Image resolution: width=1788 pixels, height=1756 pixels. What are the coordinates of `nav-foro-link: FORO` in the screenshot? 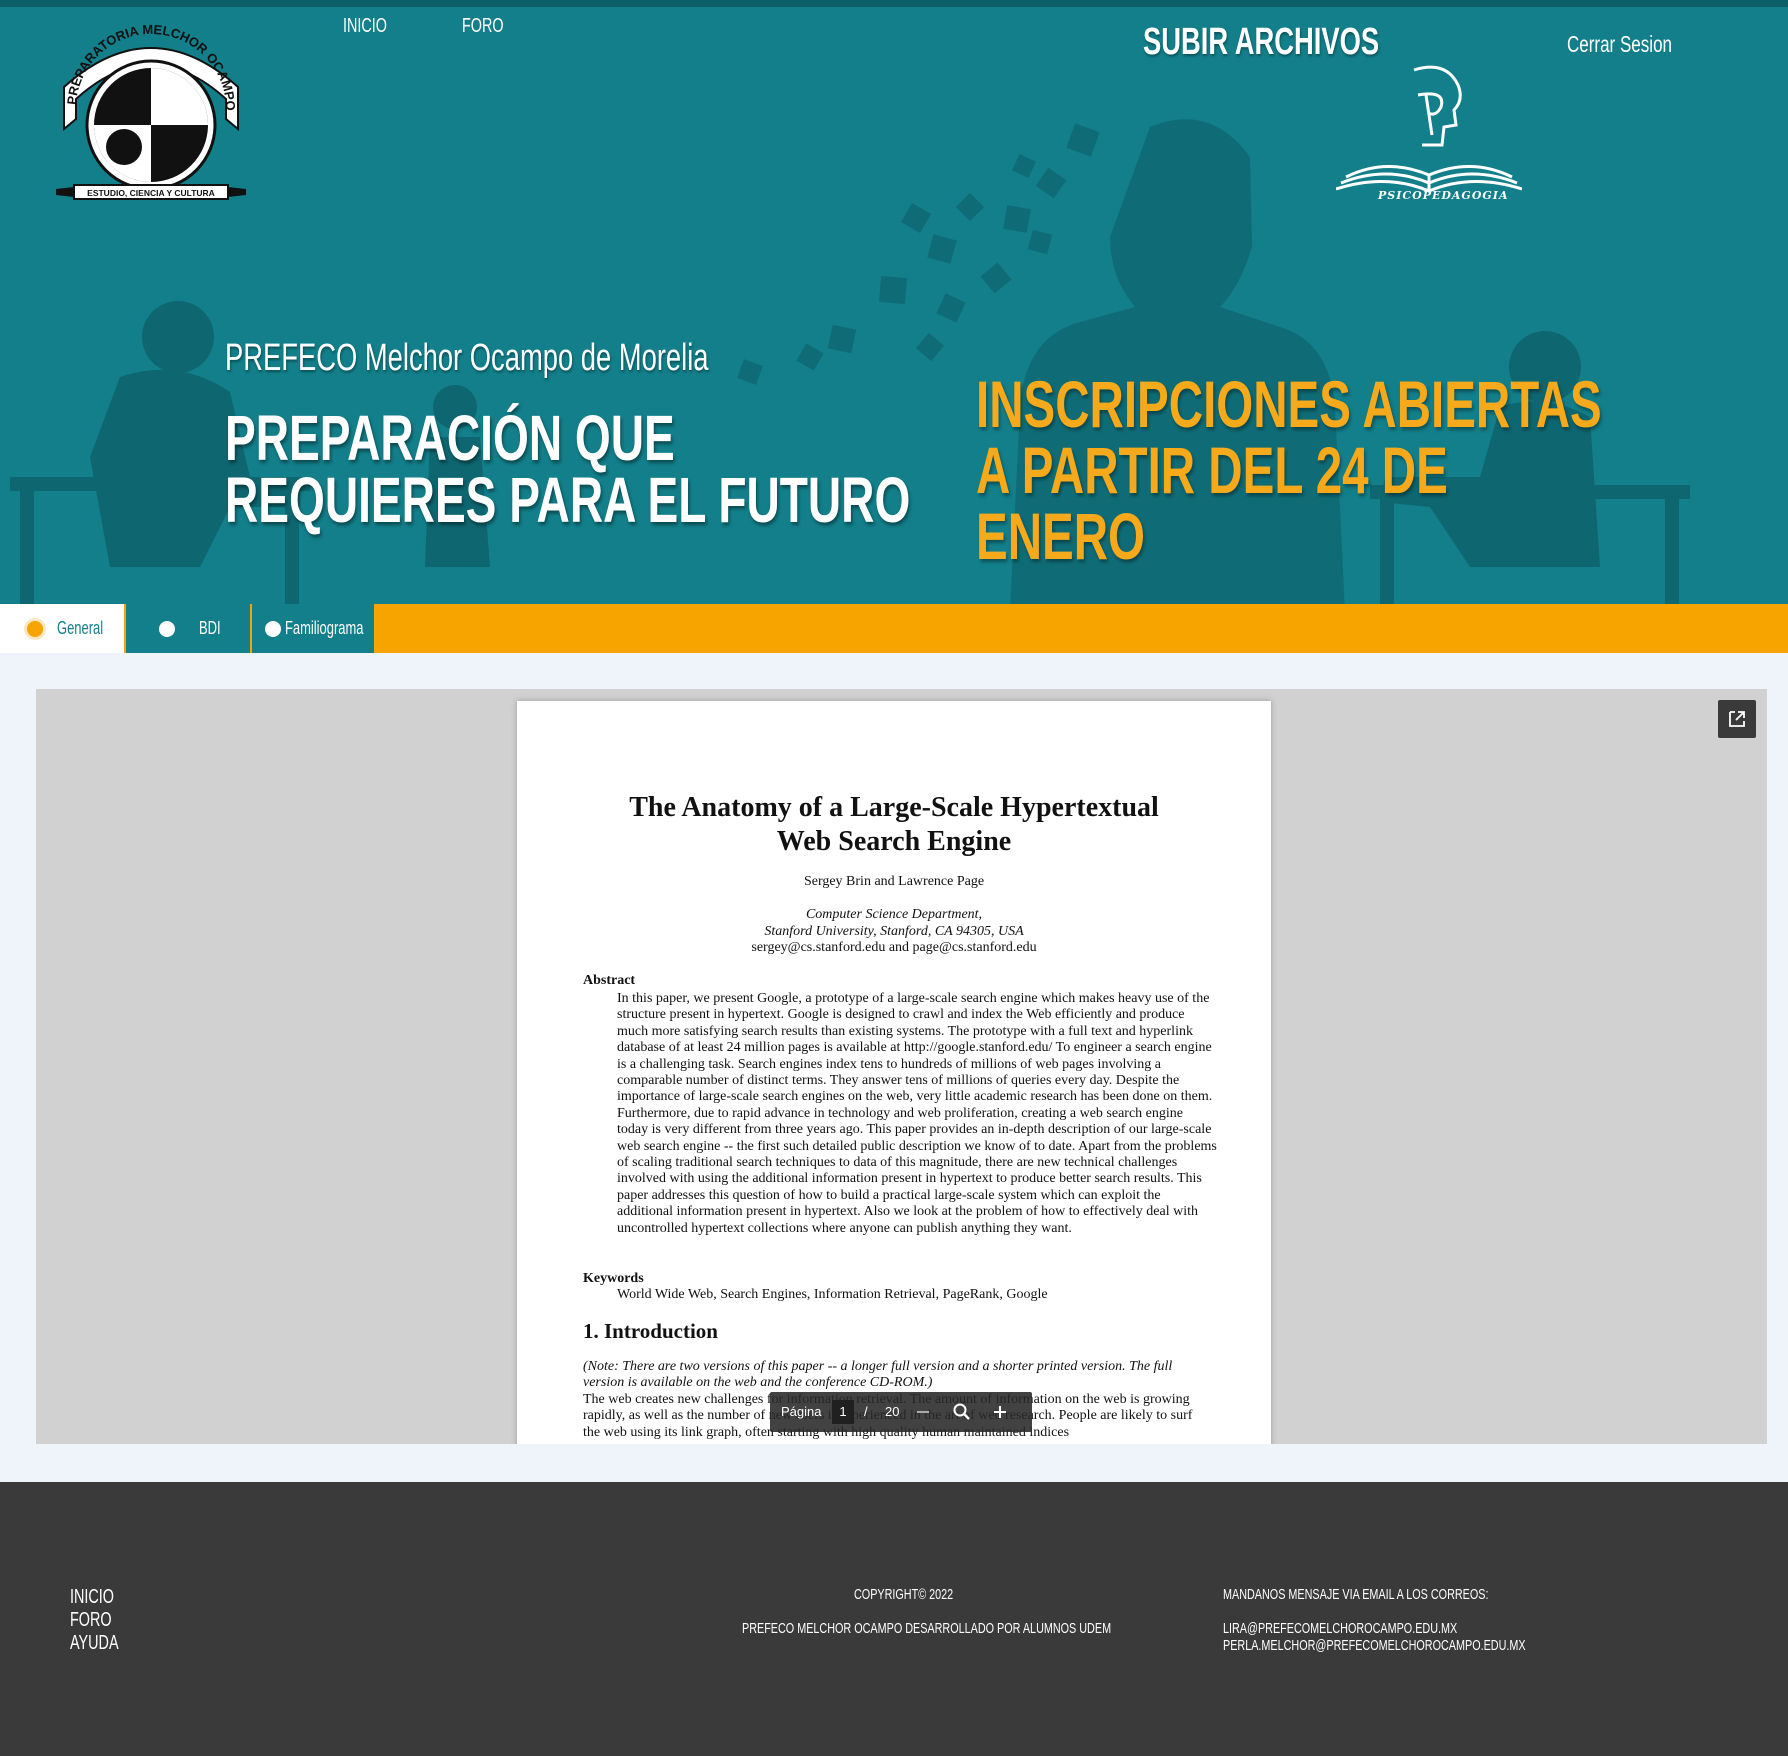 It's located at (483, 26).